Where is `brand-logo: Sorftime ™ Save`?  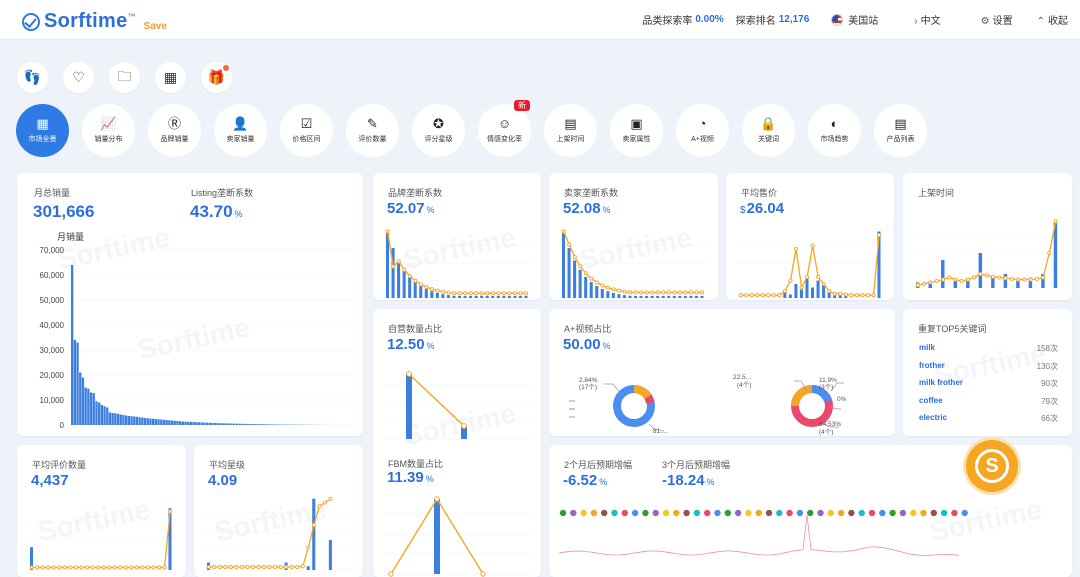 brand-logo: Sorftime ™ Save is located at coordinates (94, 21).